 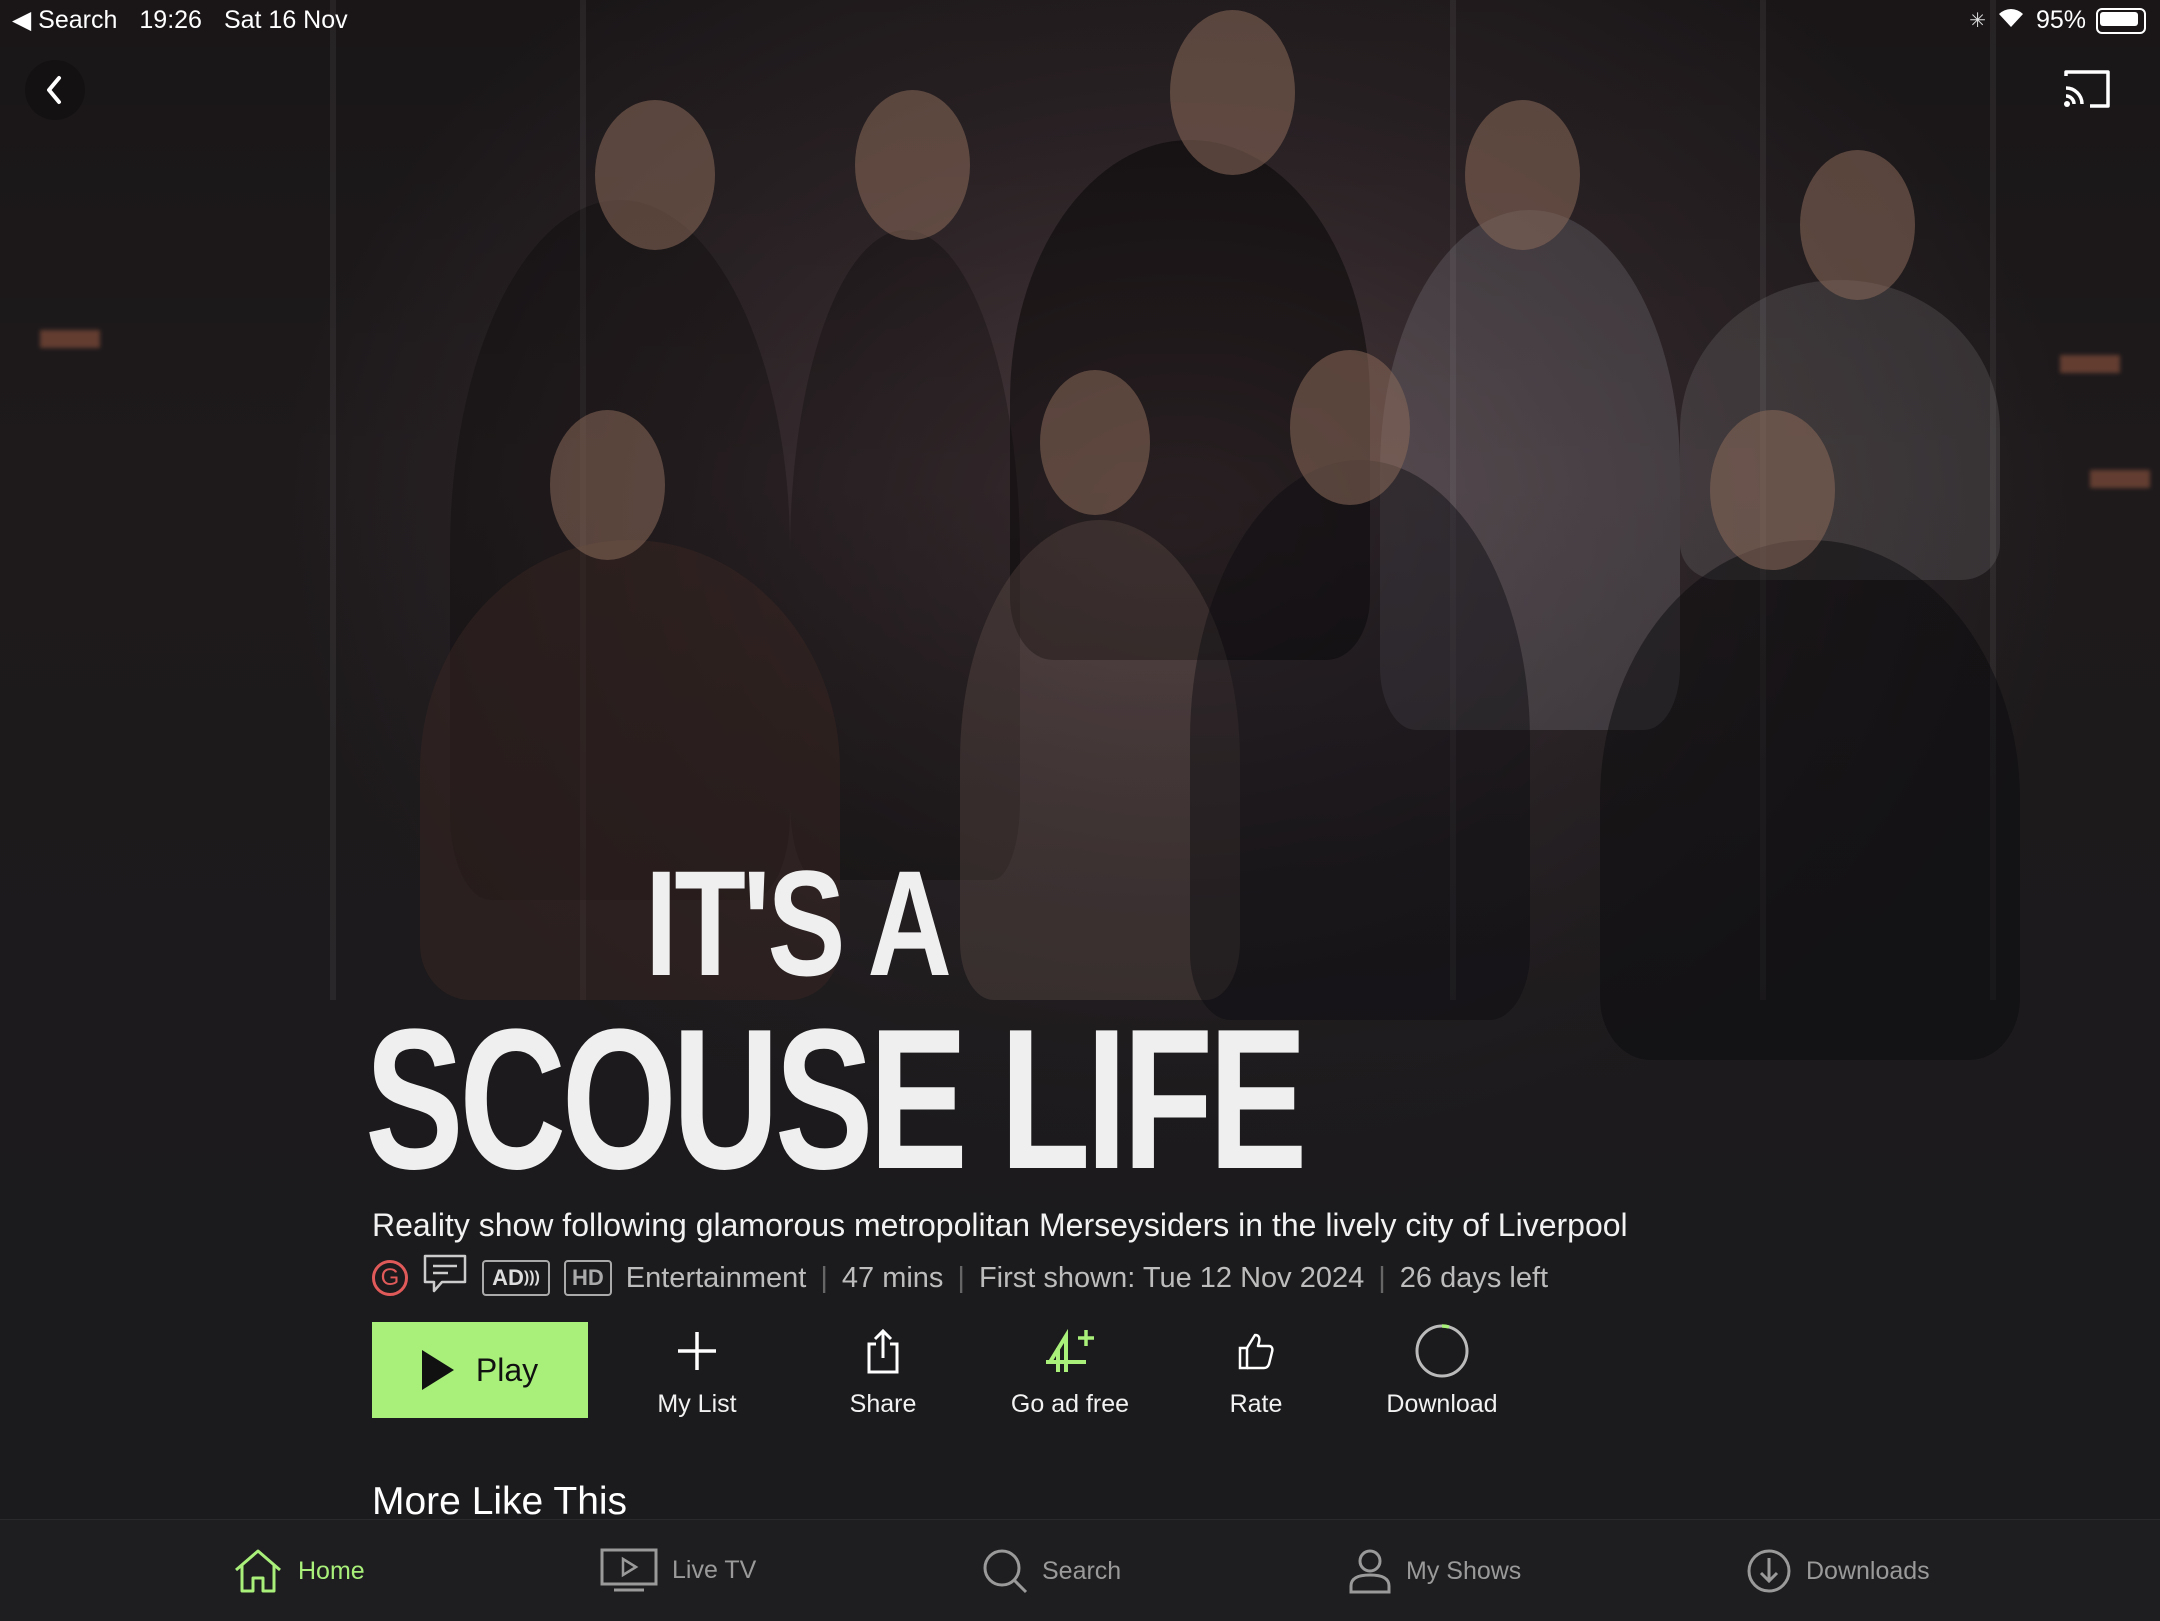 I want to click on go-ad-free-button: Go ad free, so click(x=1070, y=1370).